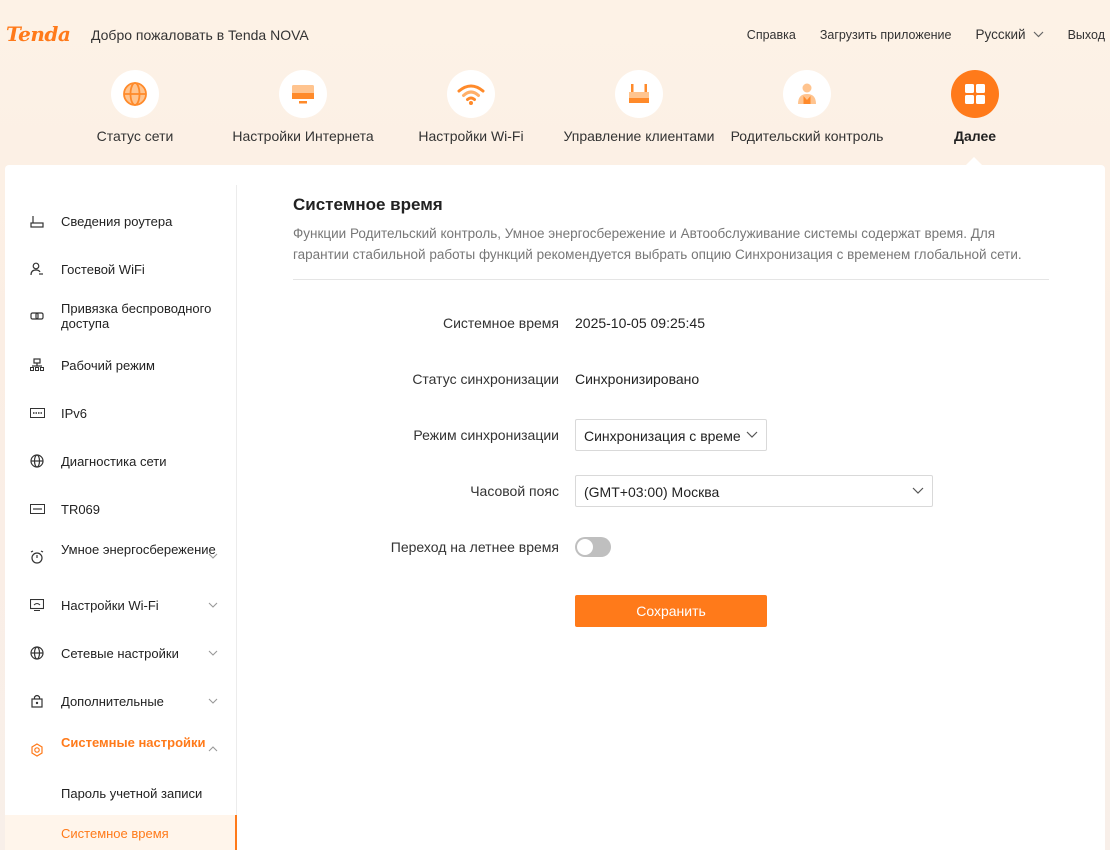  I want to click on nav-parental-control: Родительский контроль, so click(807, 107).